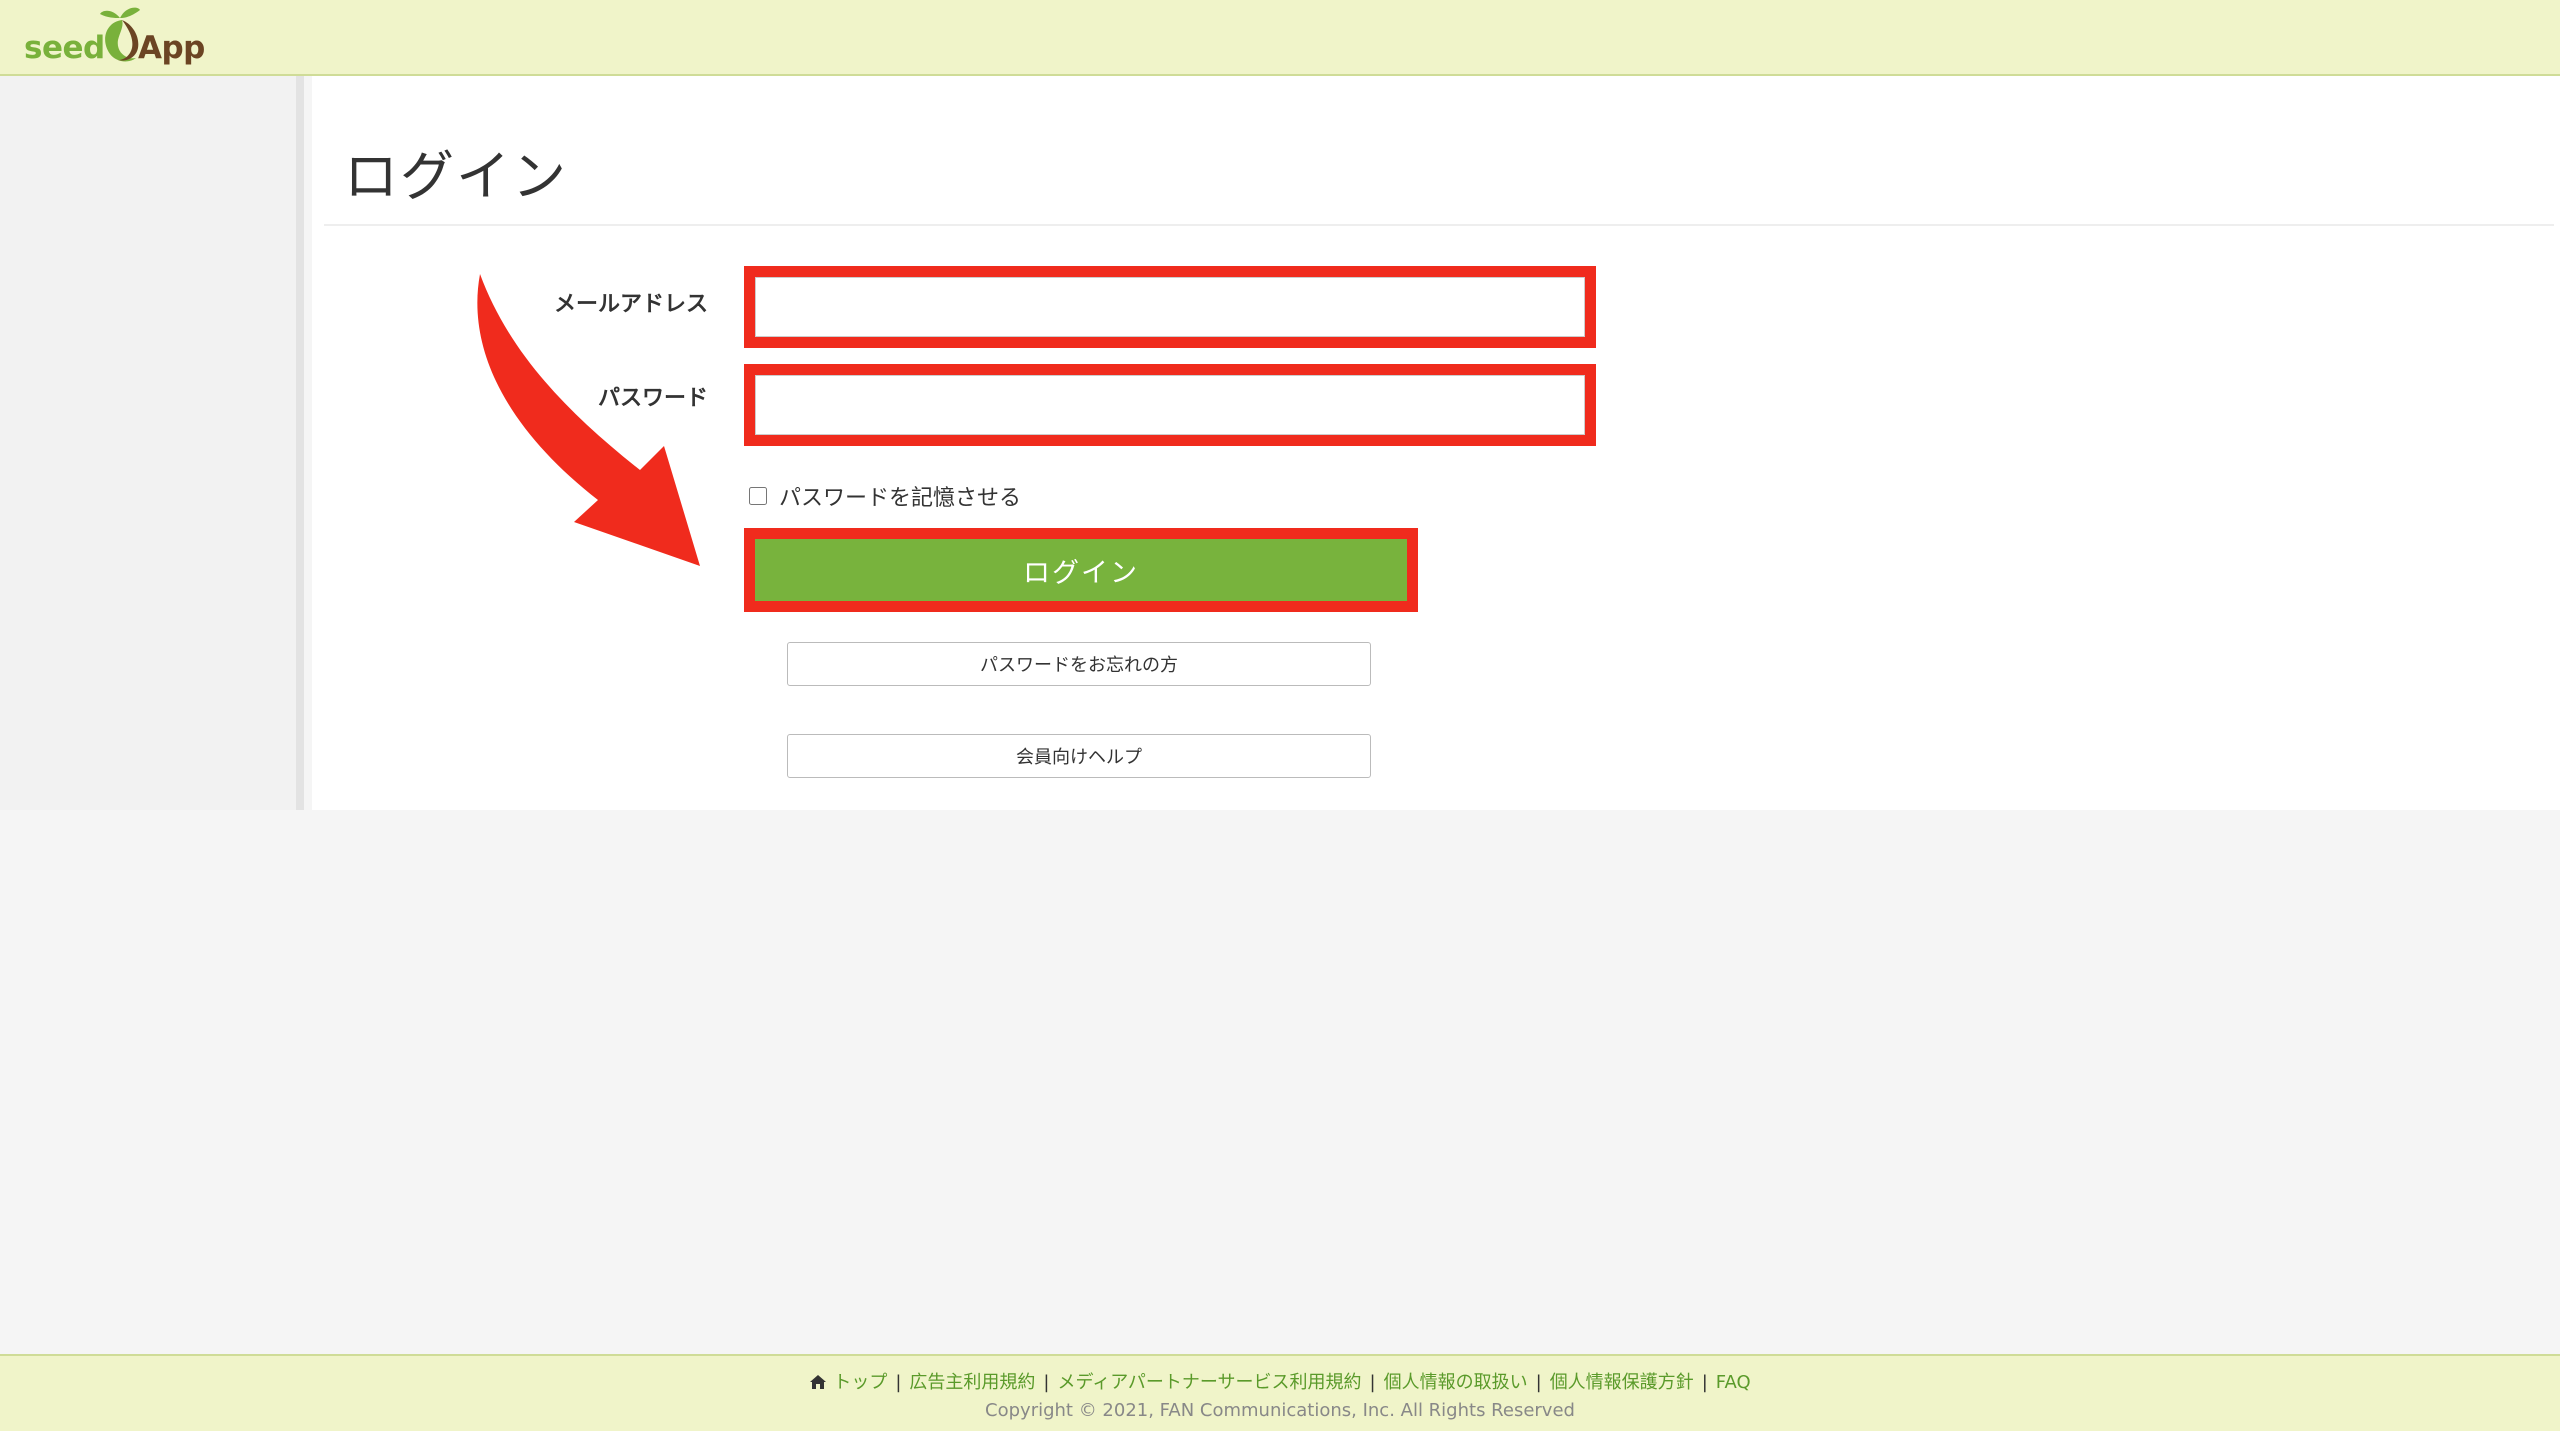 The image size is (2560, 1431). Describe the element at coordinates (1079, 664) in the screenshot. I see `forgot-password-button: パスワードをお忘れの方` at that location.